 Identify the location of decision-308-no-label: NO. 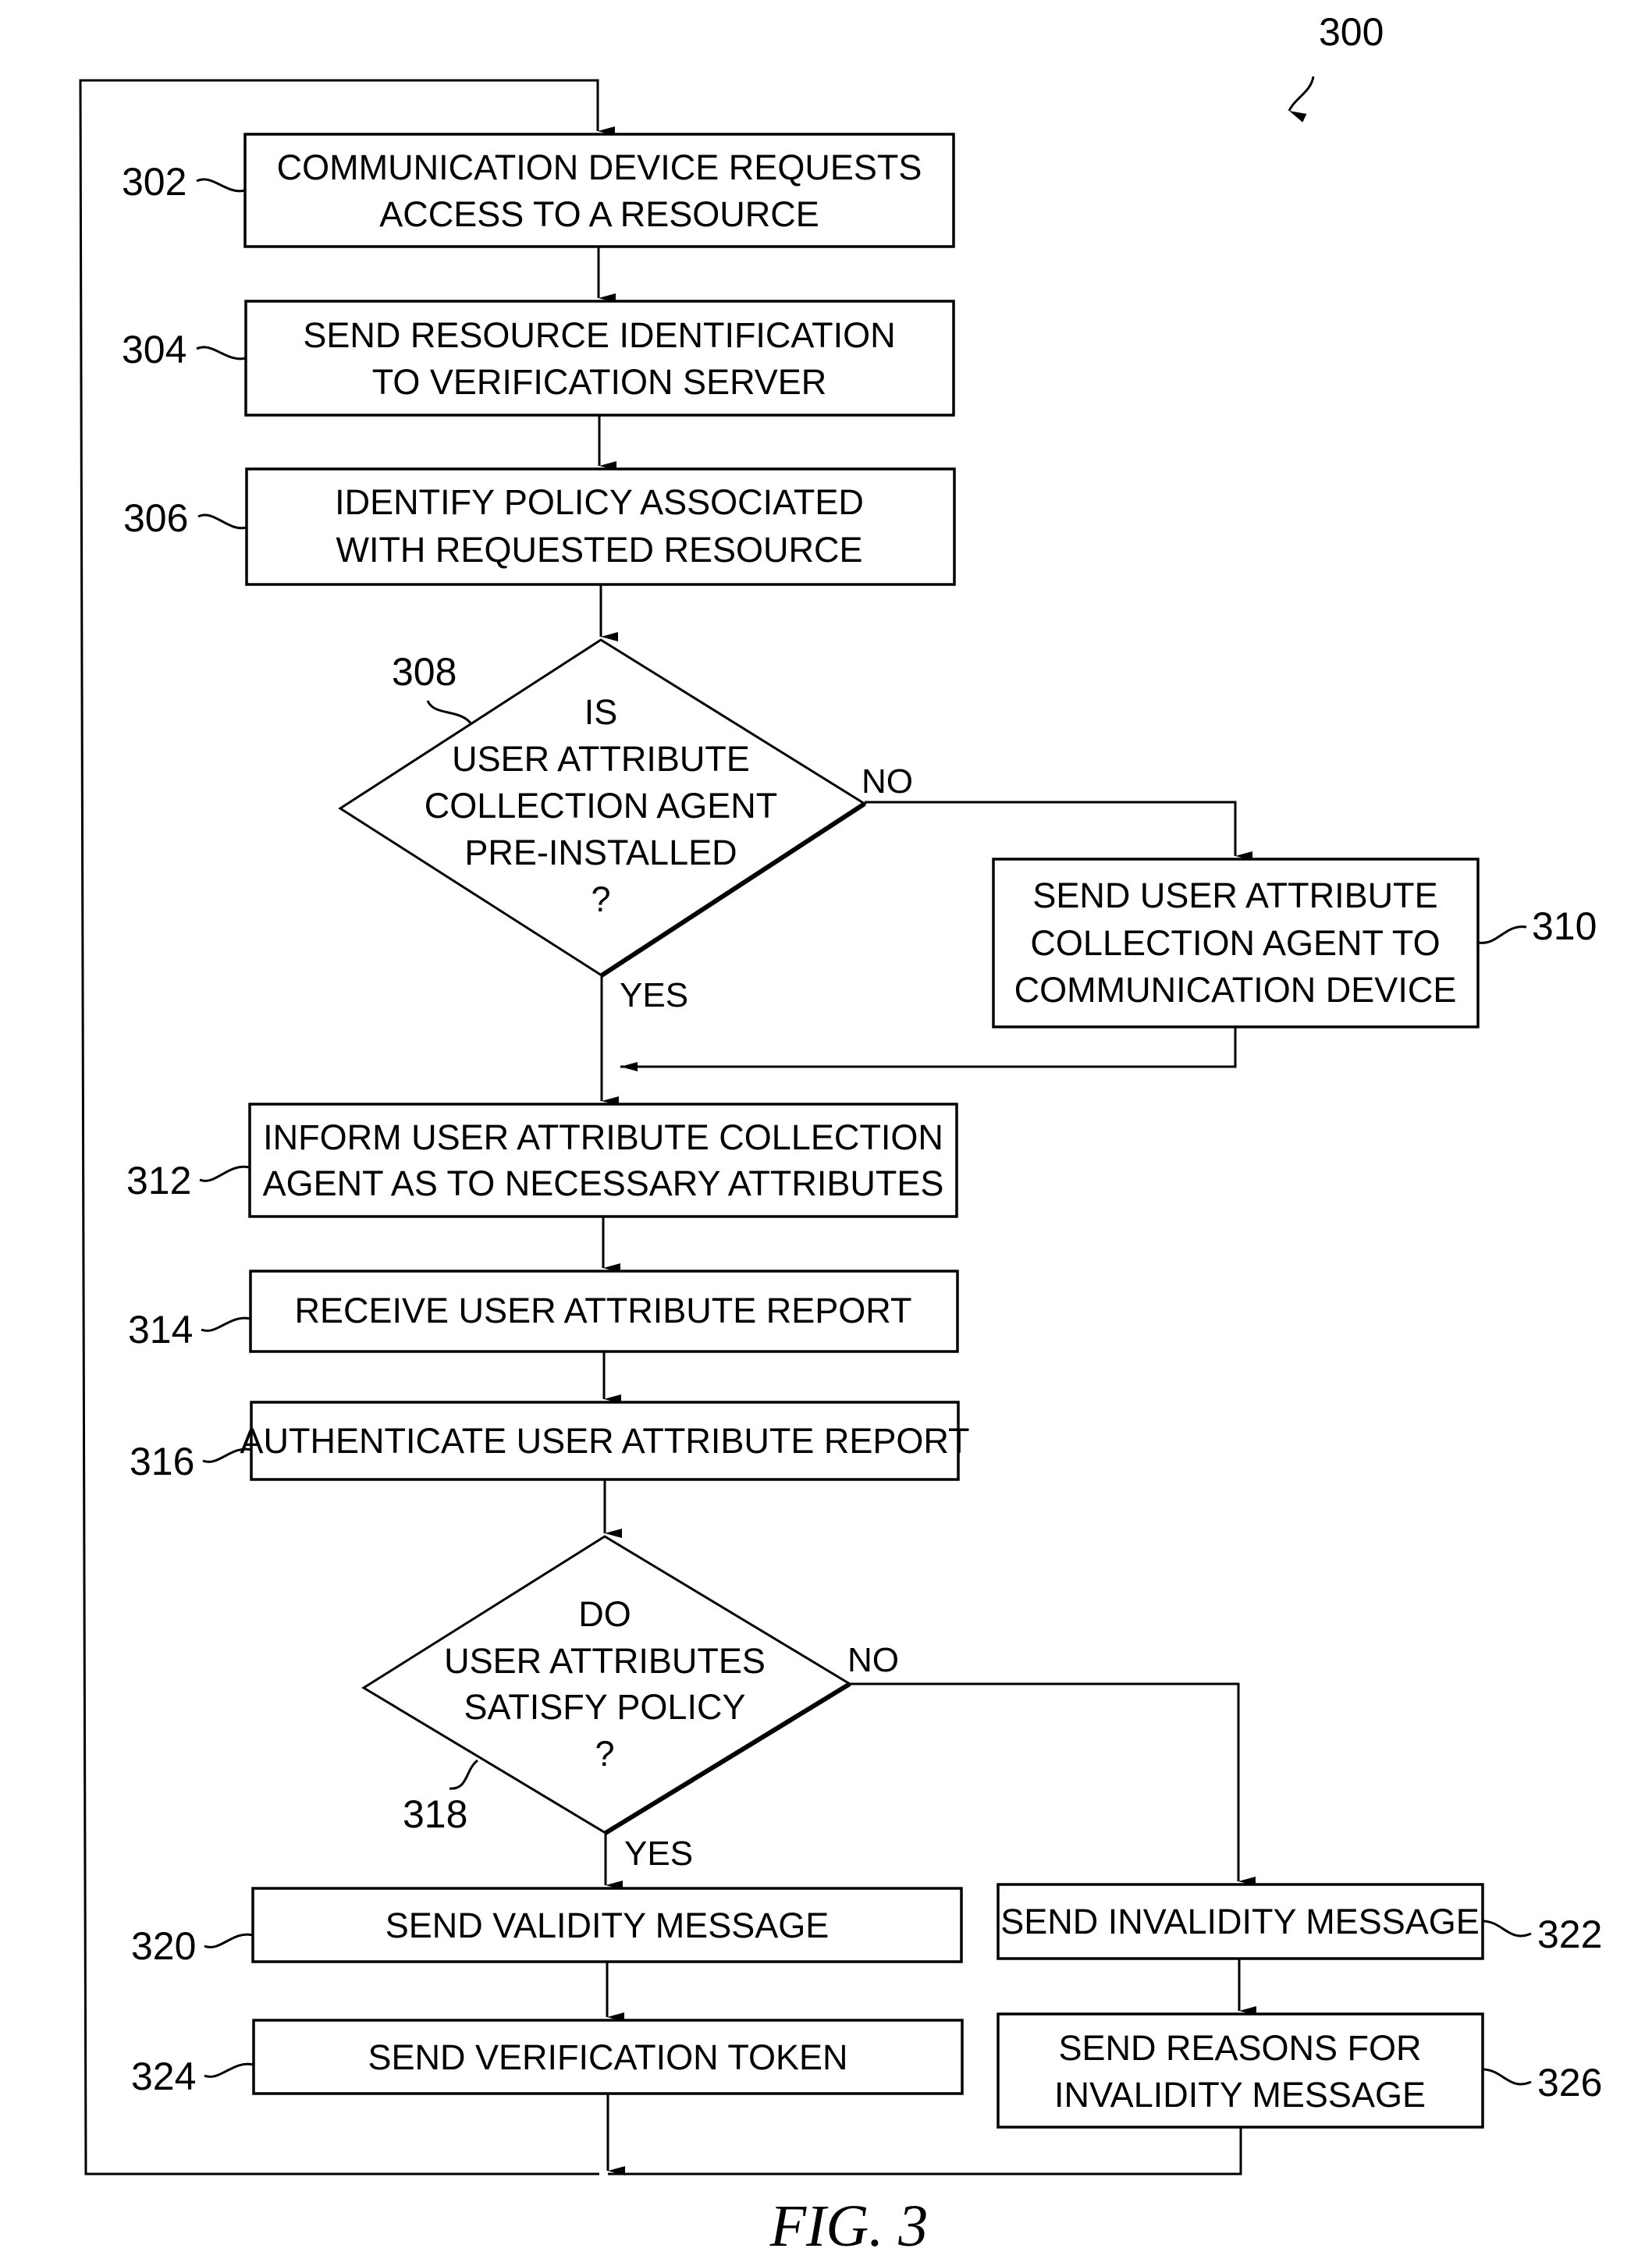
(888, 781).